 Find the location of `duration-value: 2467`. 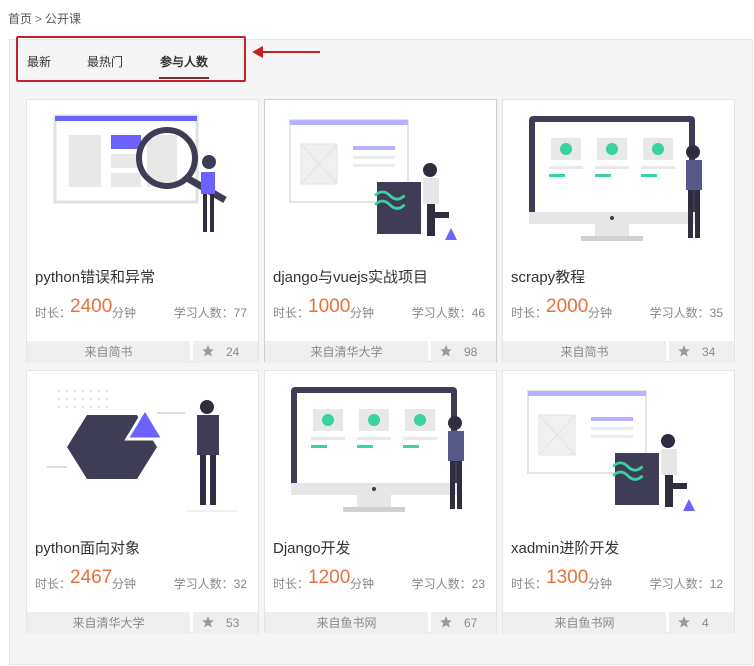

duration-value: 2467 is located at coordinates (91, 577).